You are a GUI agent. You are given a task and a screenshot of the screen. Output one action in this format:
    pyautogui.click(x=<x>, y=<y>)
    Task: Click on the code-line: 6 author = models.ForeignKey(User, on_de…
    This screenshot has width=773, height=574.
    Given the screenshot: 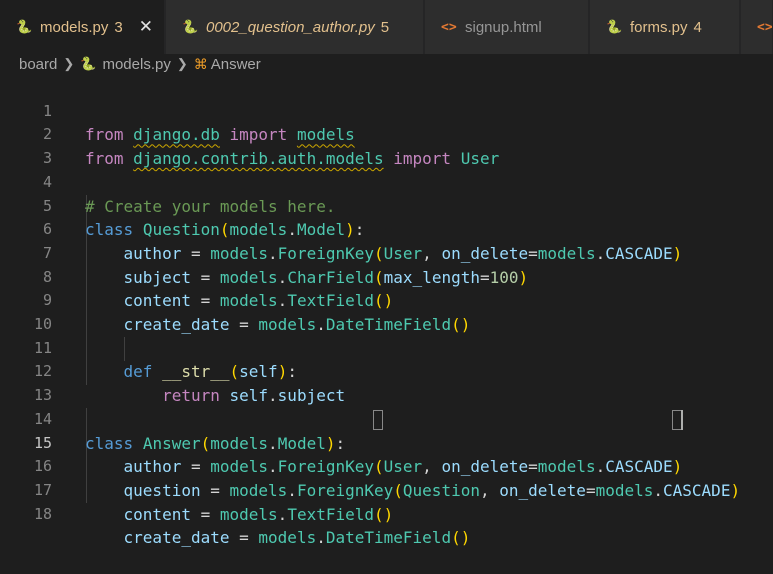 What is the action you would take?
    pyautogui.click(x=386, y=229)
    